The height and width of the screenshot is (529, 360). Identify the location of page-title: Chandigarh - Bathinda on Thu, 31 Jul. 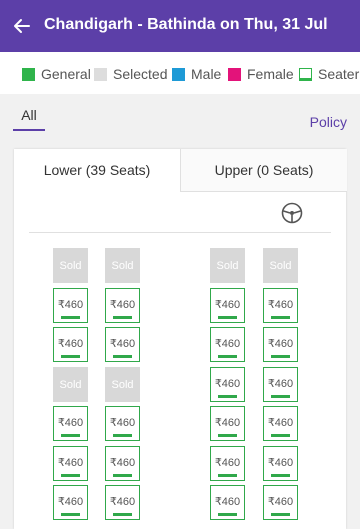
(186, 24).